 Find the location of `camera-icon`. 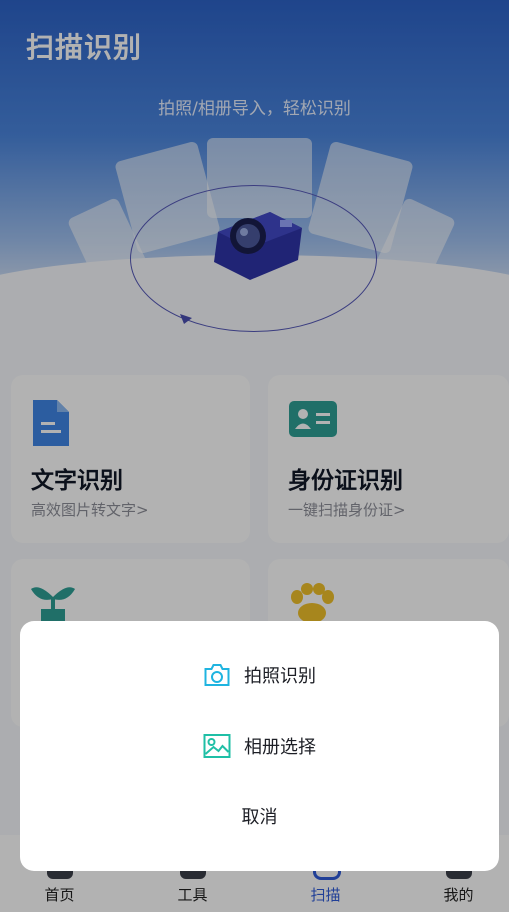

camera-icon is located at coordinates (216, 675).